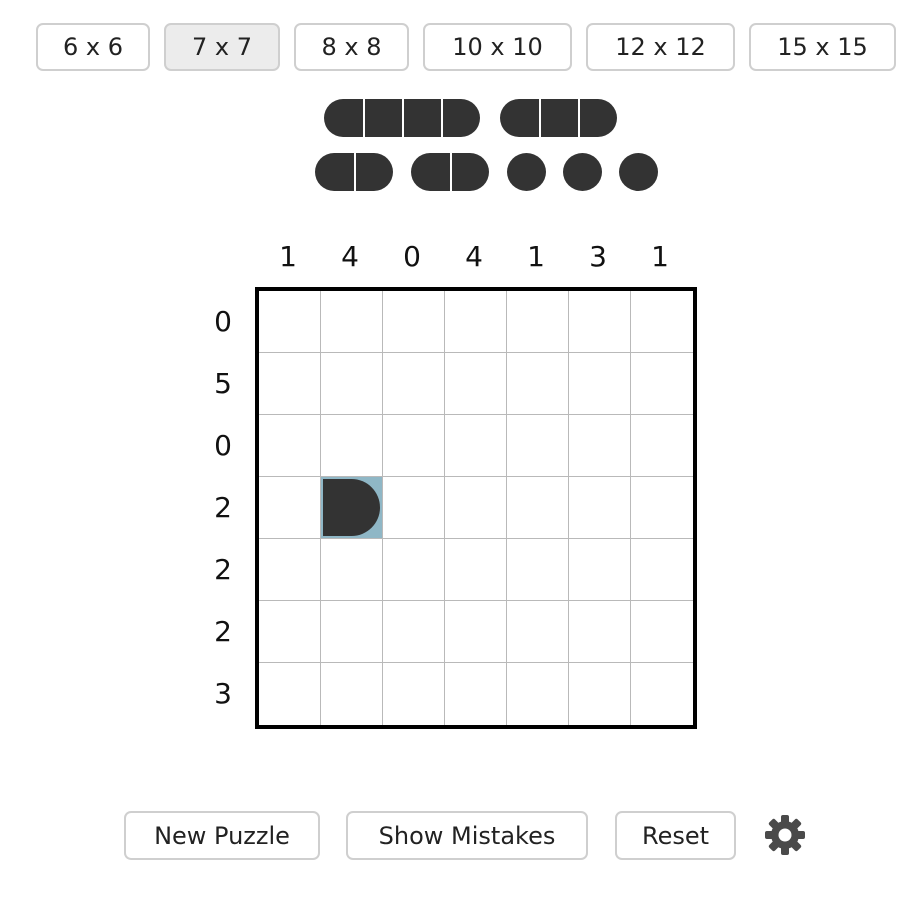 This screenshot has width=924, height=898. What do you see at coordinates (675, 835) in the screenshot?
I see `reset-button: Reset` at bounding box center [675, 835].